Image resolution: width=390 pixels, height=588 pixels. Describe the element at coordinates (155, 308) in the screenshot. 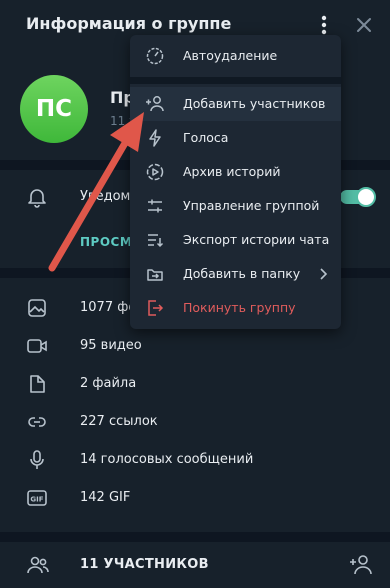

I see `leave-icon` at that location.